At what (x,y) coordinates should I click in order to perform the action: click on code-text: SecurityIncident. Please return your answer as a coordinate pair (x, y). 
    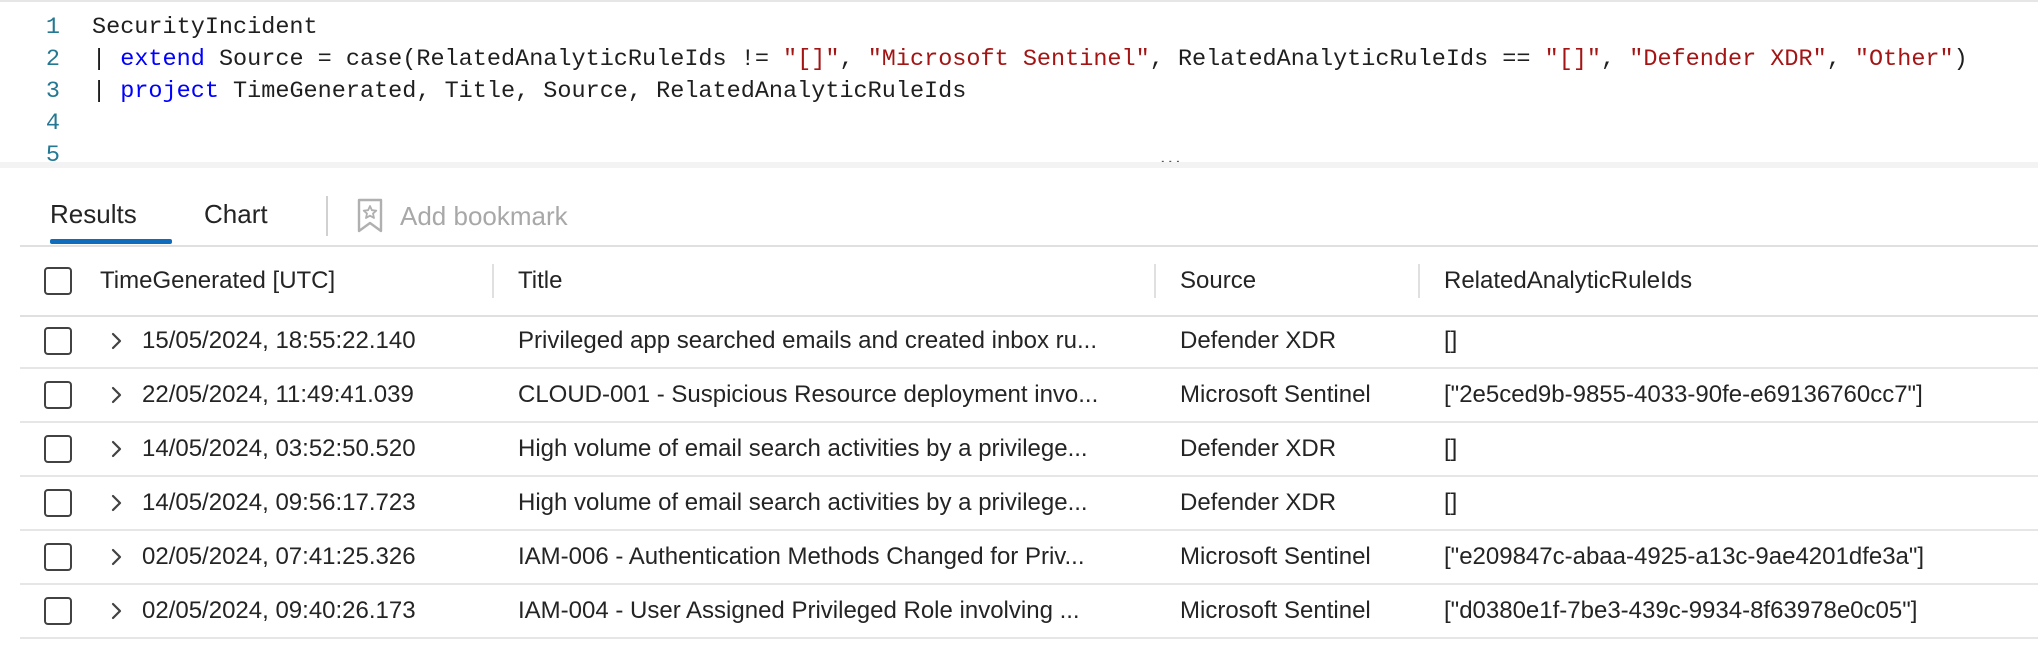
    Looking at the image, I should click on (205, 28).